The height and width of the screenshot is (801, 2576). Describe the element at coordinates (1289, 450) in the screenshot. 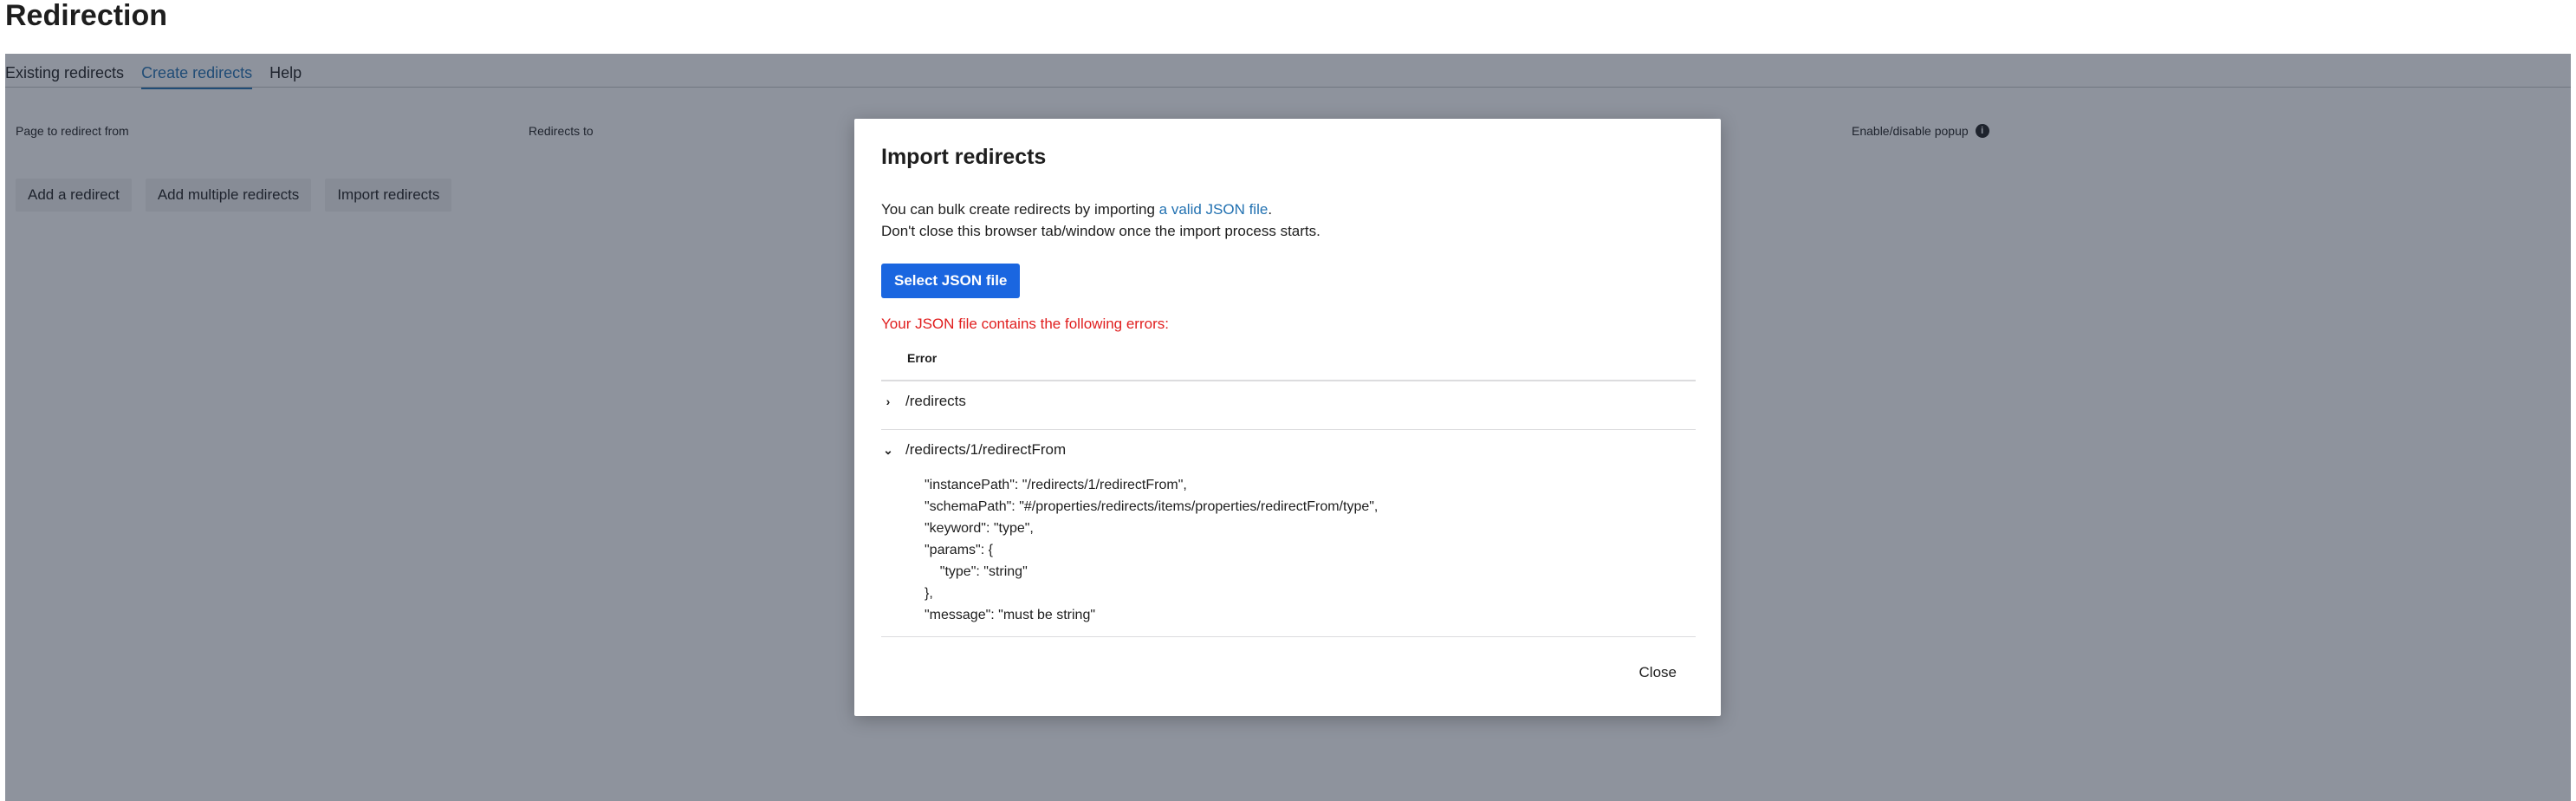

I see `error-row-redirect-from: ⌄ /redirects/1/redirectFrom` at that location.